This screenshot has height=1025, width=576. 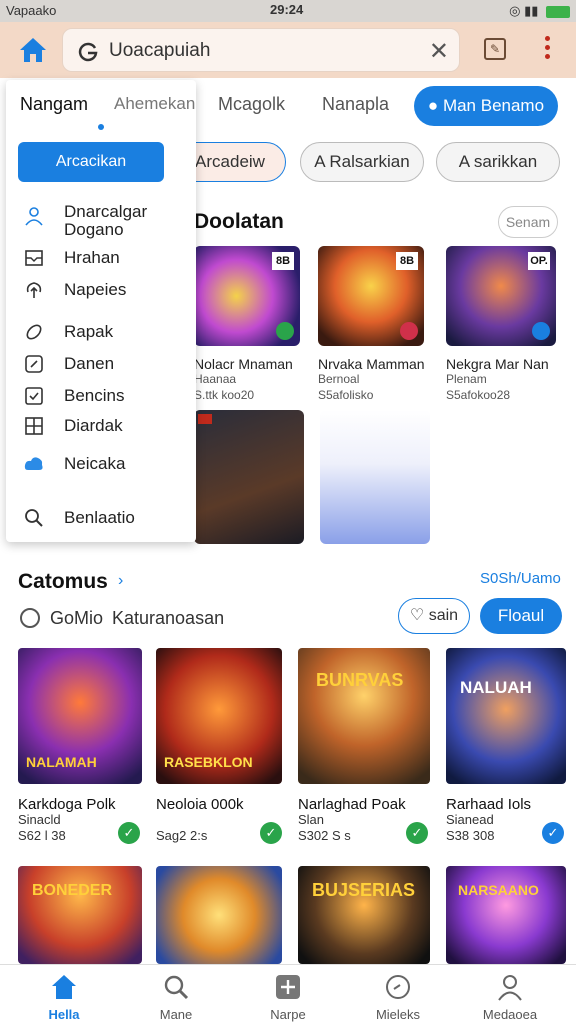 I want to click on menu-item: Diardak, so click(x=105, y=427).